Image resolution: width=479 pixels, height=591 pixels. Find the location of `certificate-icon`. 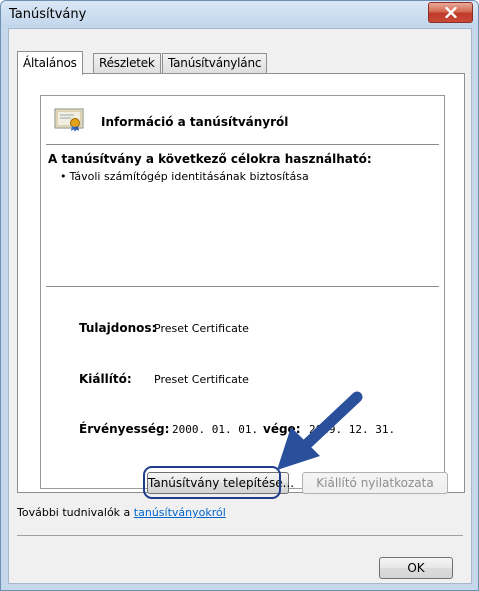

certificate-icon is located at coordinates (69, 120).